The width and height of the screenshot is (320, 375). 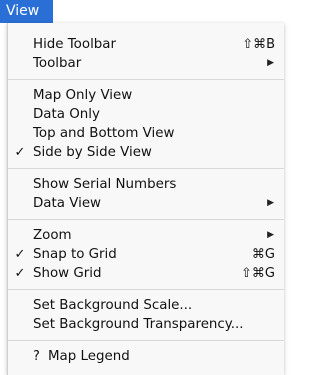 What do you see at coordinates (75, 254) in the screenshot?
I see `menu-item-label: Snap to Grid` at bounding box center [75, 254].